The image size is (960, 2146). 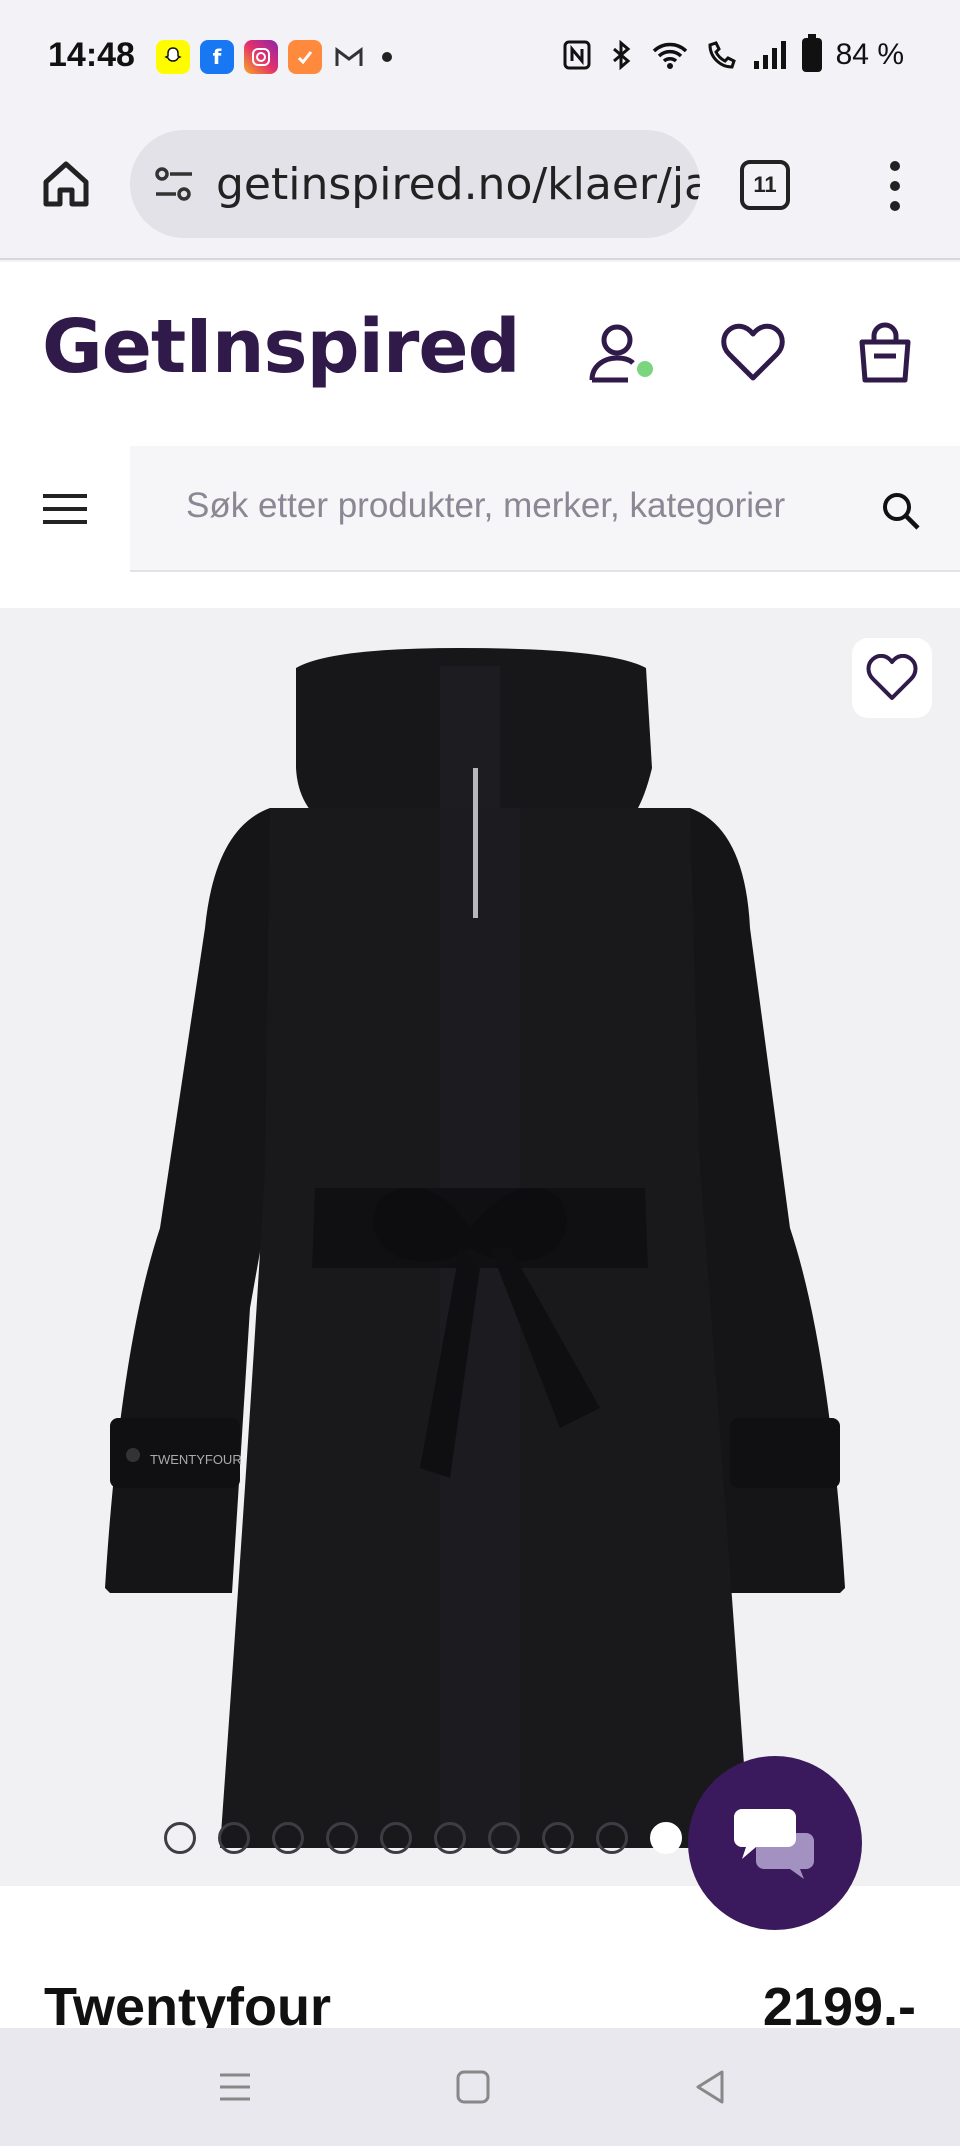 I want to click on breadcrumb-cutoff, so click(x=480, y=590).